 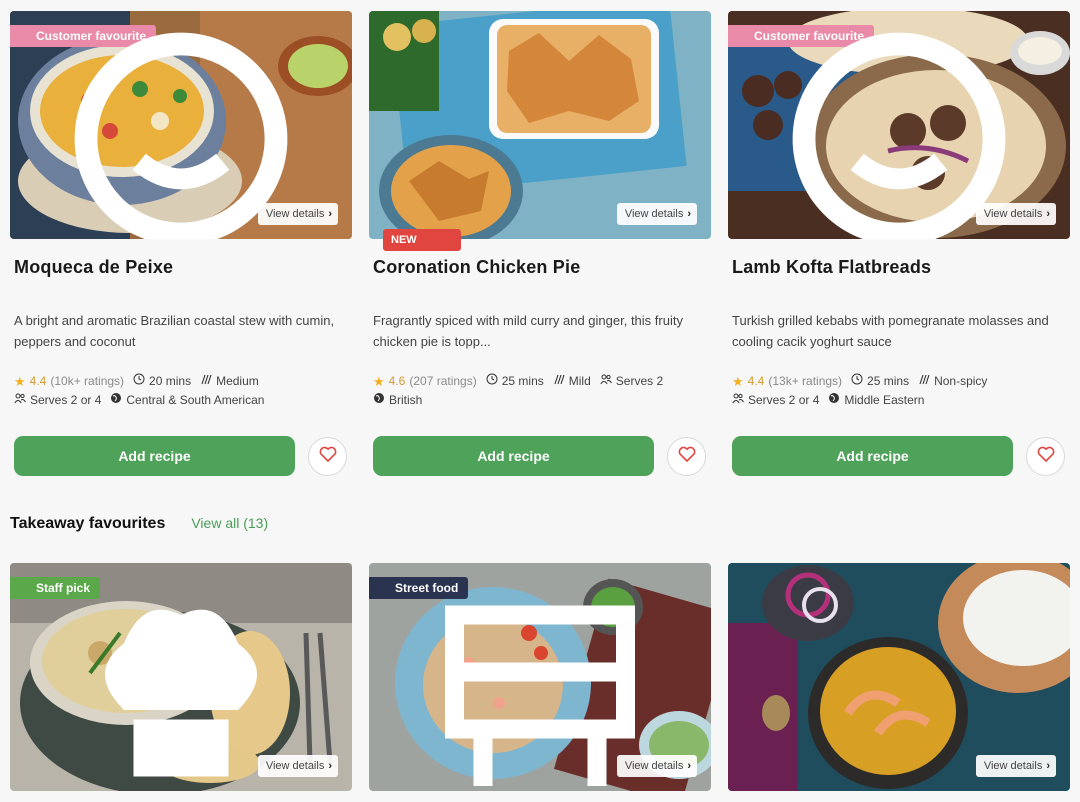 What do you see at coordinates (229, 523) in the screenshot?
I see `view-all-link: View all (13)` at bounding box center [229, 523].